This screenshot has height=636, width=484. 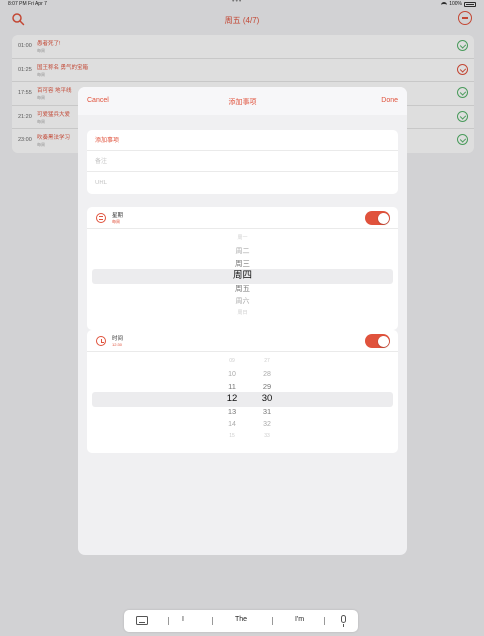 What do you see at coordinates (232, 436) in the screenshot?
I see `hour-picker-item: 15` at bounding box center [232, 436].